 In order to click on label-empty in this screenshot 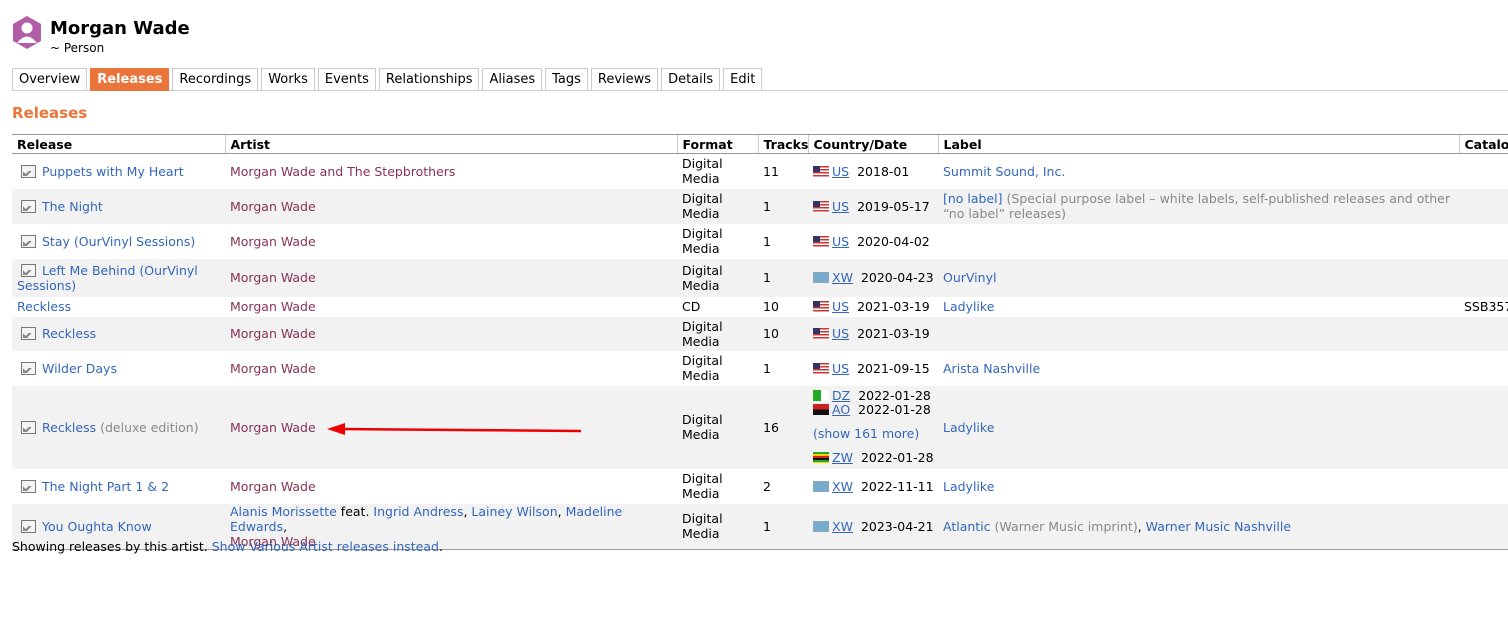, I will do `click(1198, 333)`.